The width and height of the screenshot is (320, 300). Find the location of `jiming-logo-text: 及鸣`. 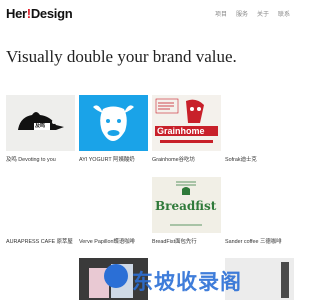

jiming-logo-text: 及鸣 is located at coordinates (40, 126).